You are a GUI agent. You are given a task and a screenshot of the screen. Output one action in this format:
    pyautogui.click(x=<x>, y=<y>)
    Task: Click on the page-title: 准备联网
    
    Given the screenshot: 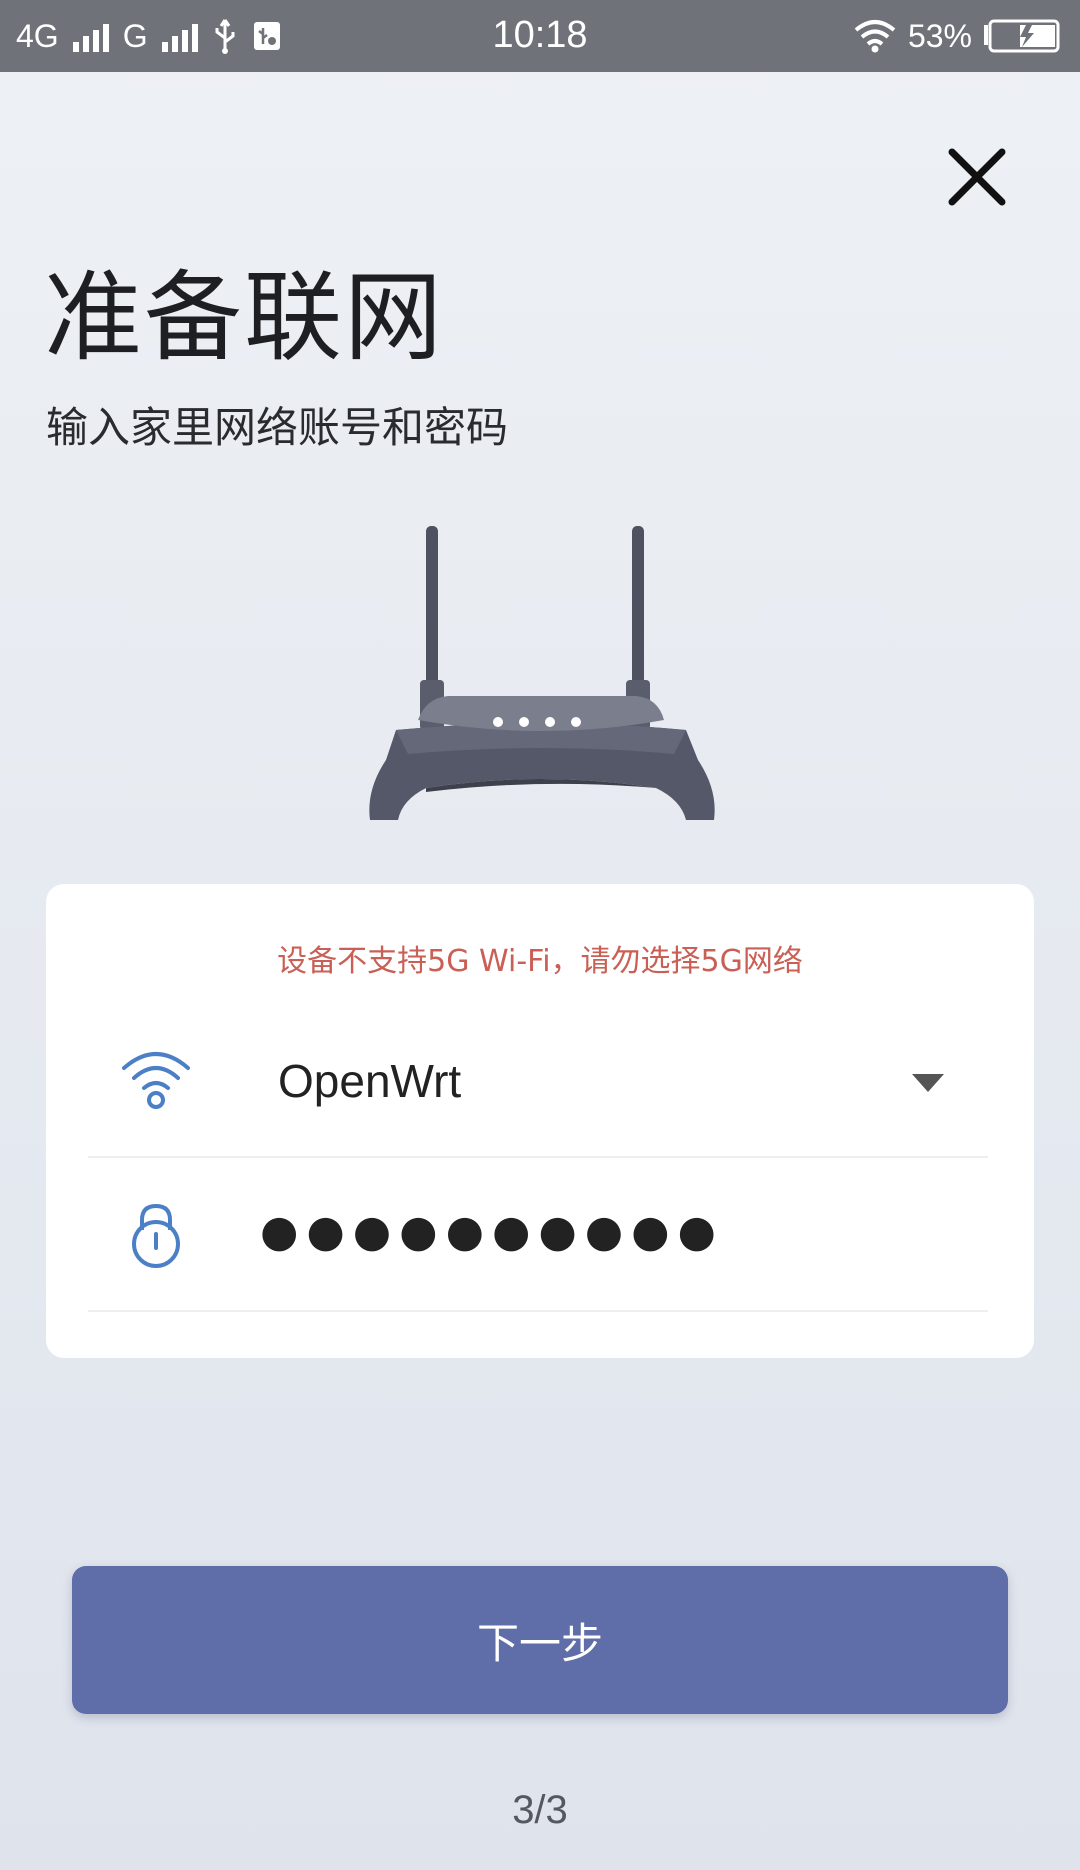 What is the action you would take?
    pyautogui.click(x=244, y=318)
    